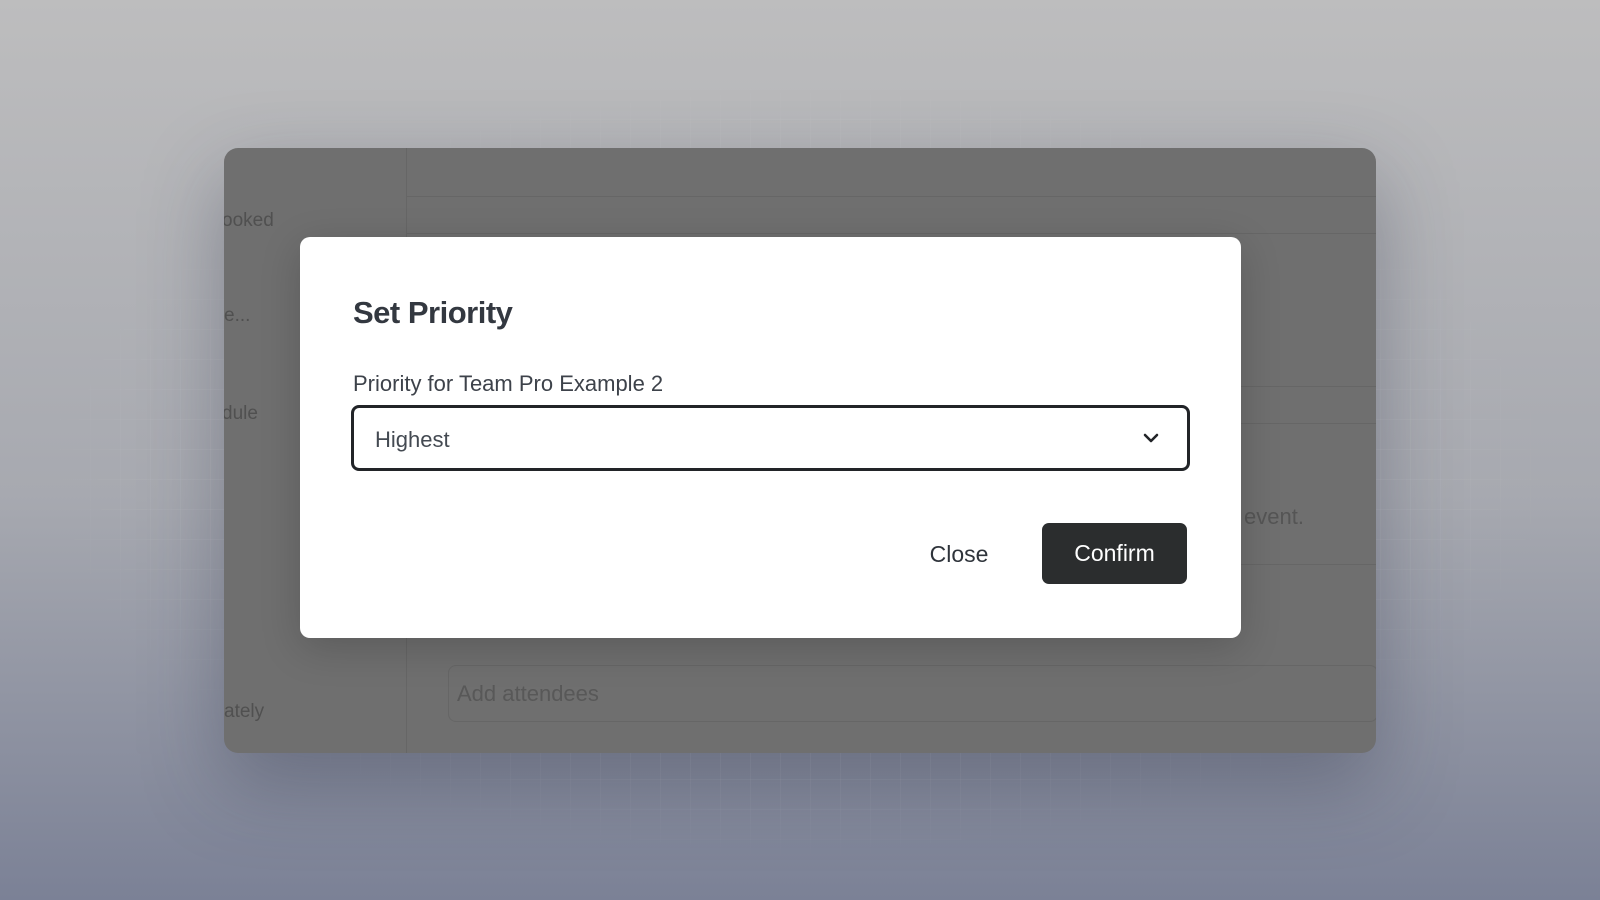 This screenshot has height=900, width=1600. Describe the element at coordinates (959, 554) in the screenshot. I see `close-button: Close` at that location.